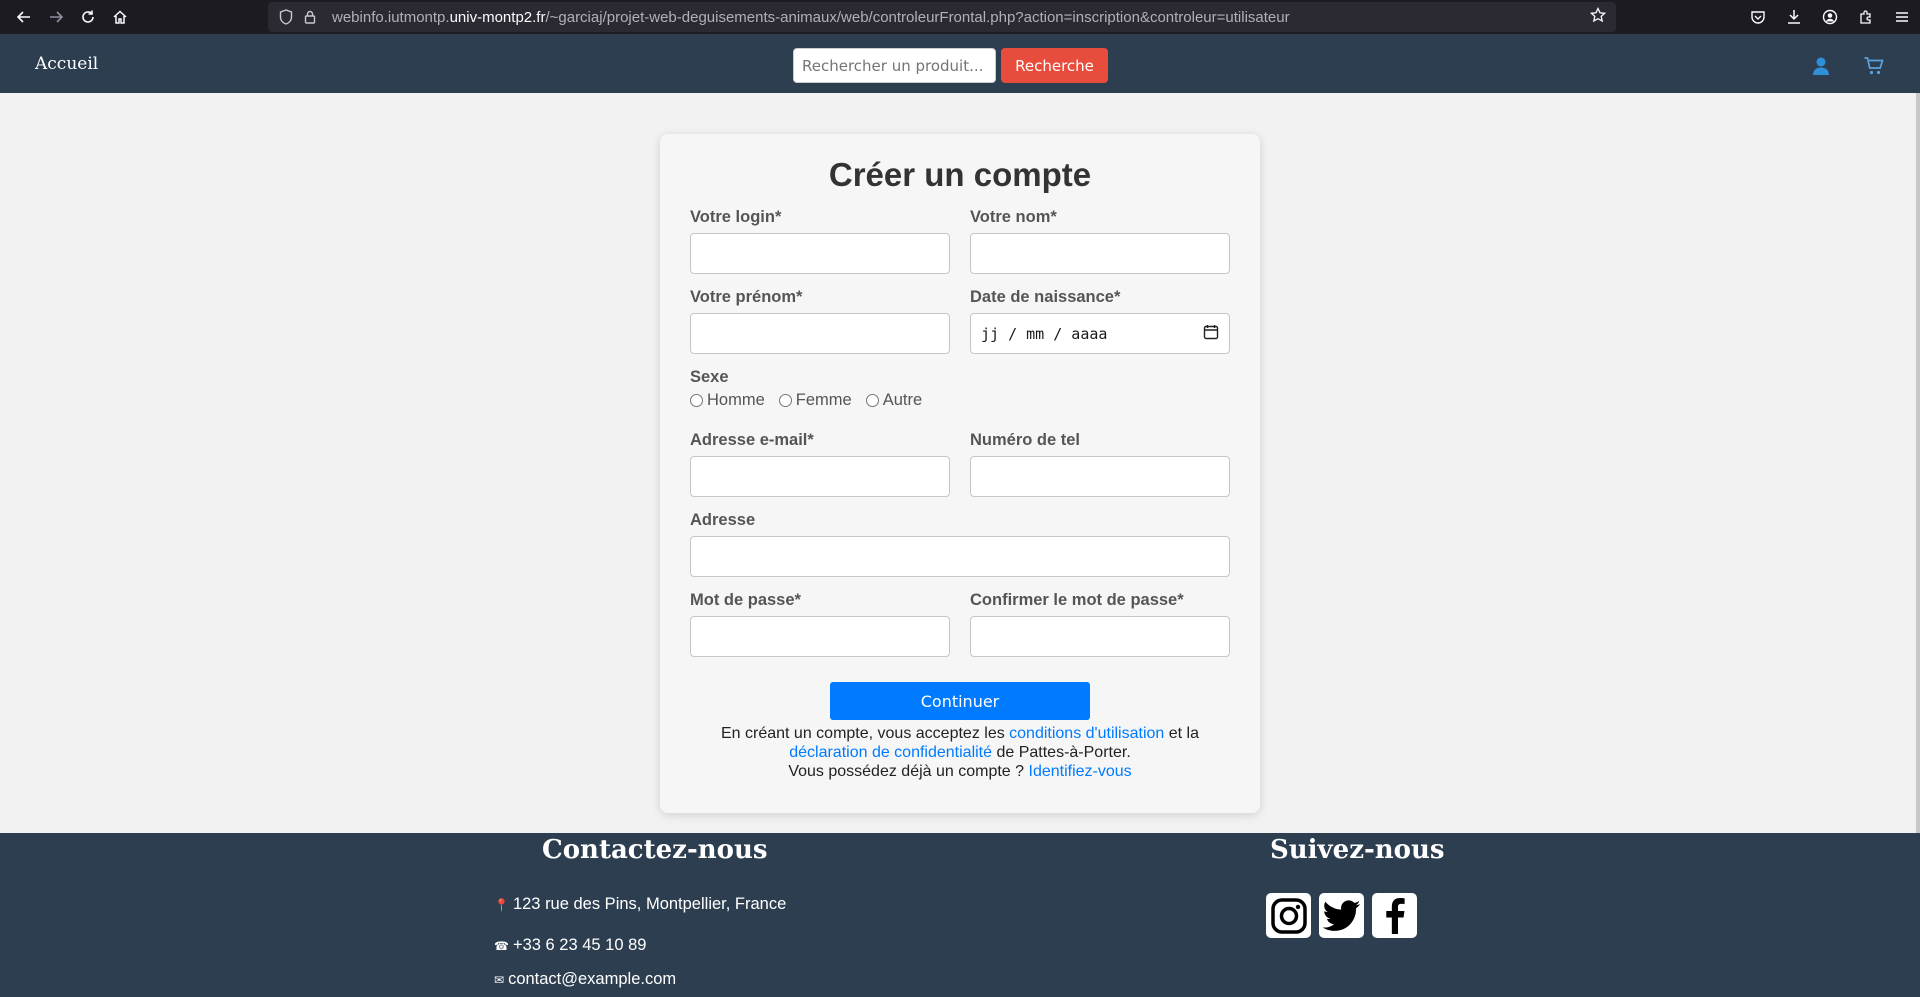 The height and width of the screenshot is (997, 1920). I want to click on email-label: Adresse e-mail*, so click(752, 440).